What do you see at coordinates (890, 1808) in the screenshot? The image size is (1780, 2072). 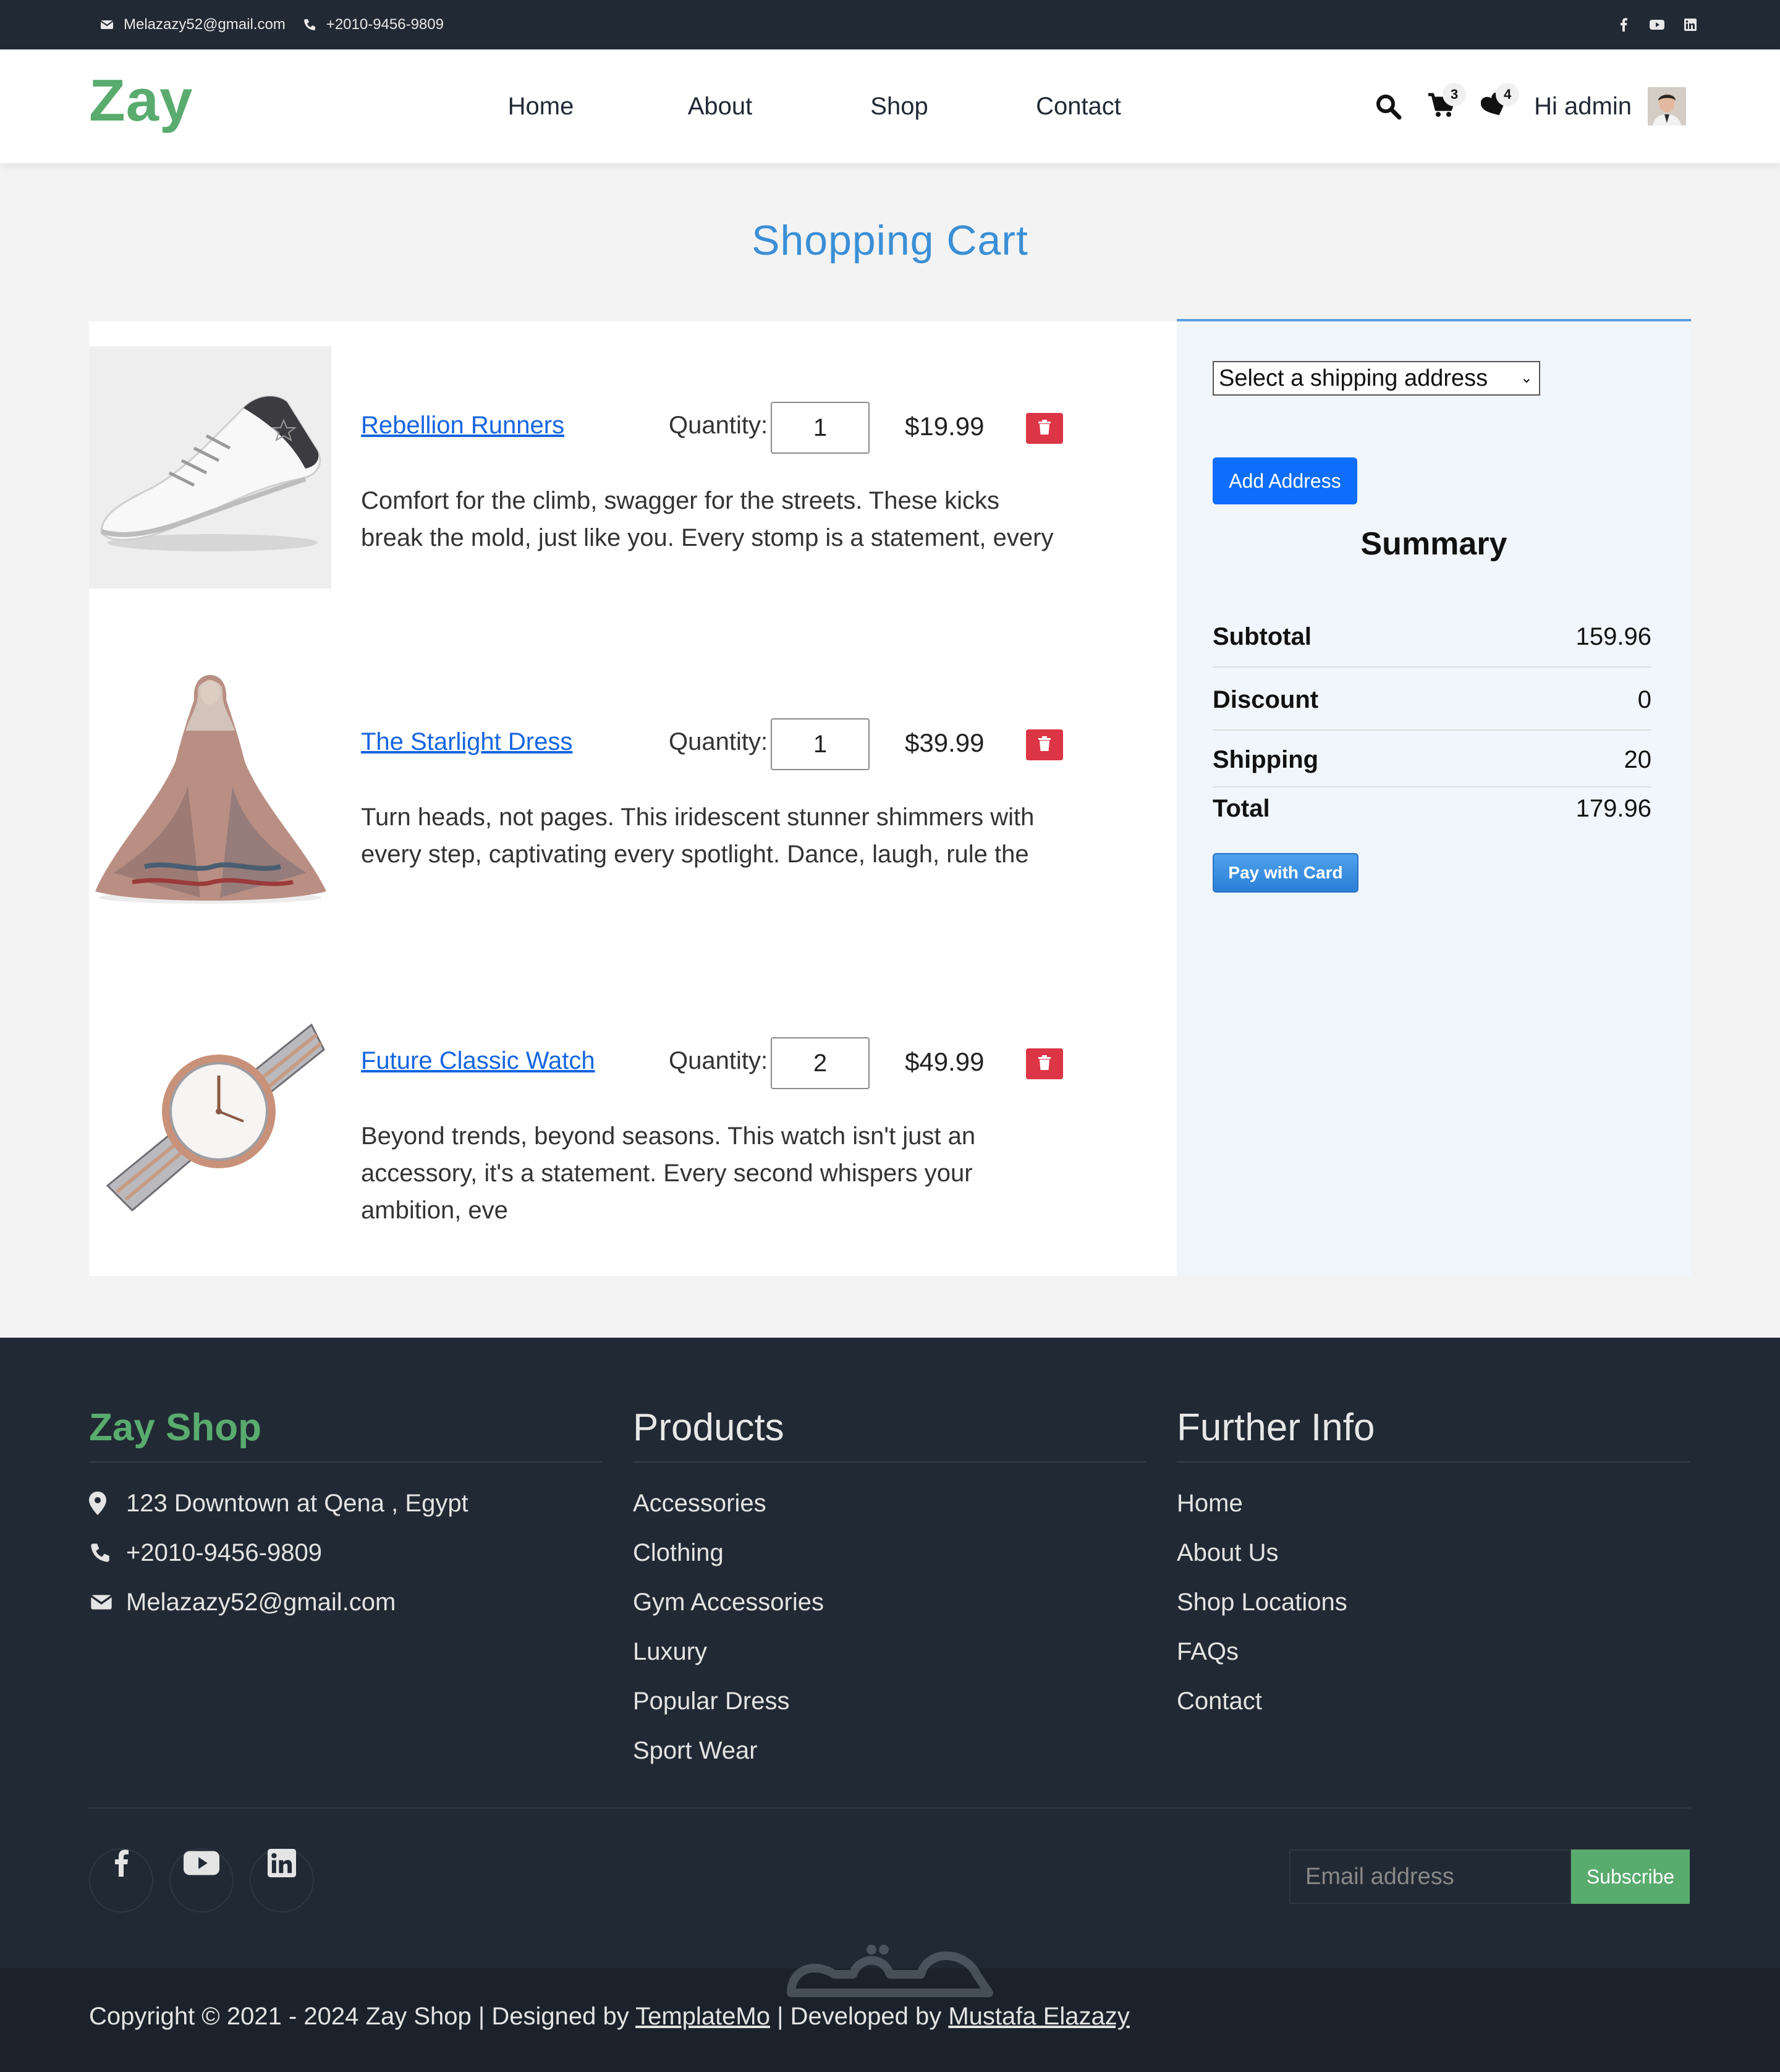 I see `footer-divider` at bounding box center [890, 1808].